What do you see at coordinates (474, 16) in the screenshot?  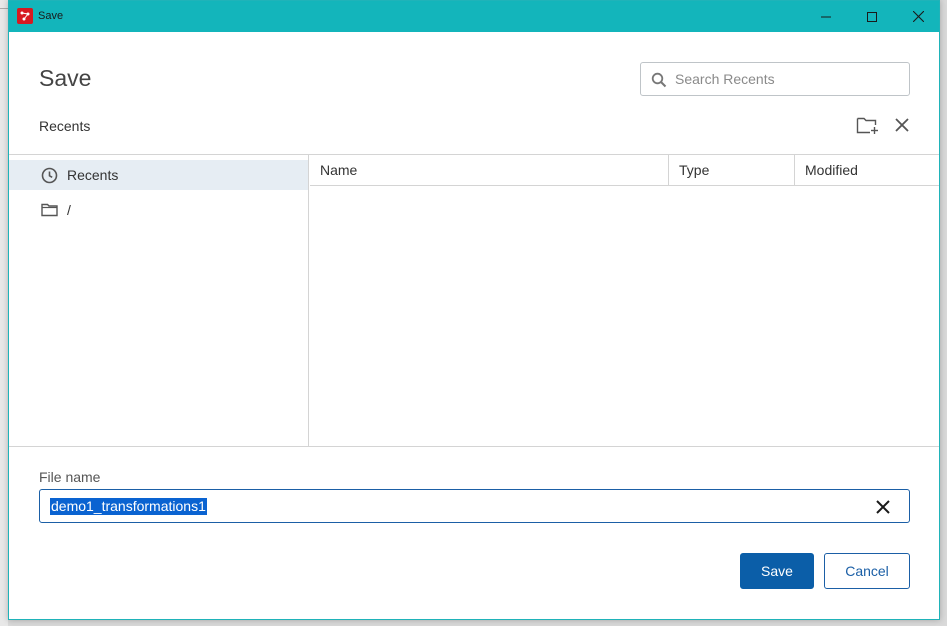 I see `title-bar: Save` at bounding box center [474, 16].